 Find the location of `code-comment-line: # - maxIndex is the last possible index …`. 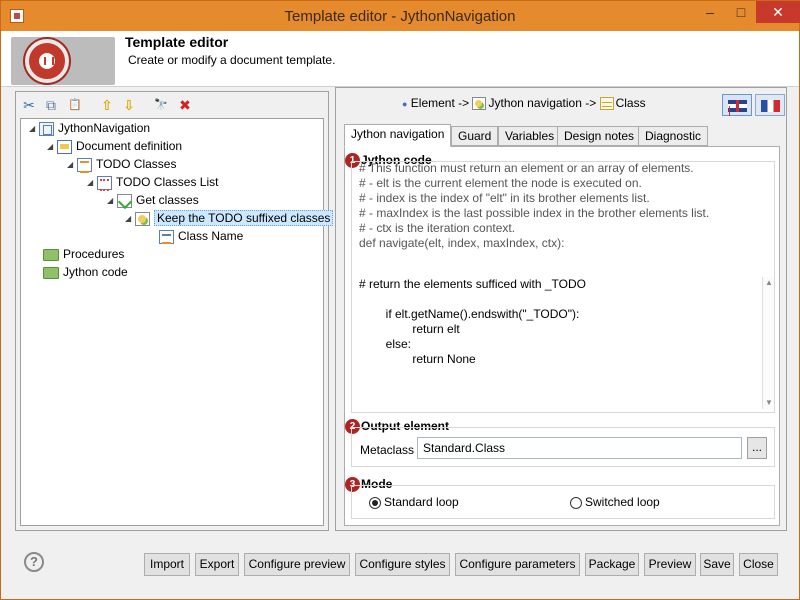

code-comment-line: # - maxIndex is the last possible index … is located at coordinates (534, 213).